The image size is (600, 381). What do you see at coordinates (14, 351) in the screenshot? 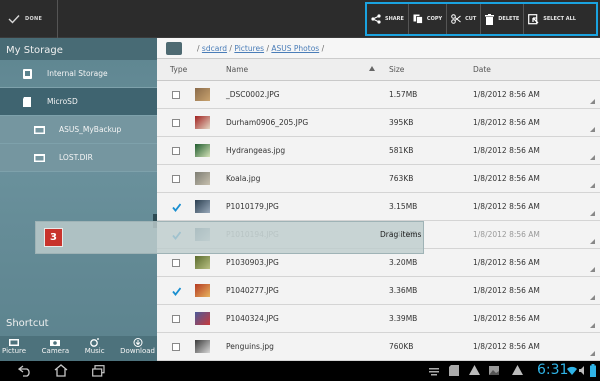
I see `shortcut-label: Picture` at bounding box center [14, 351].